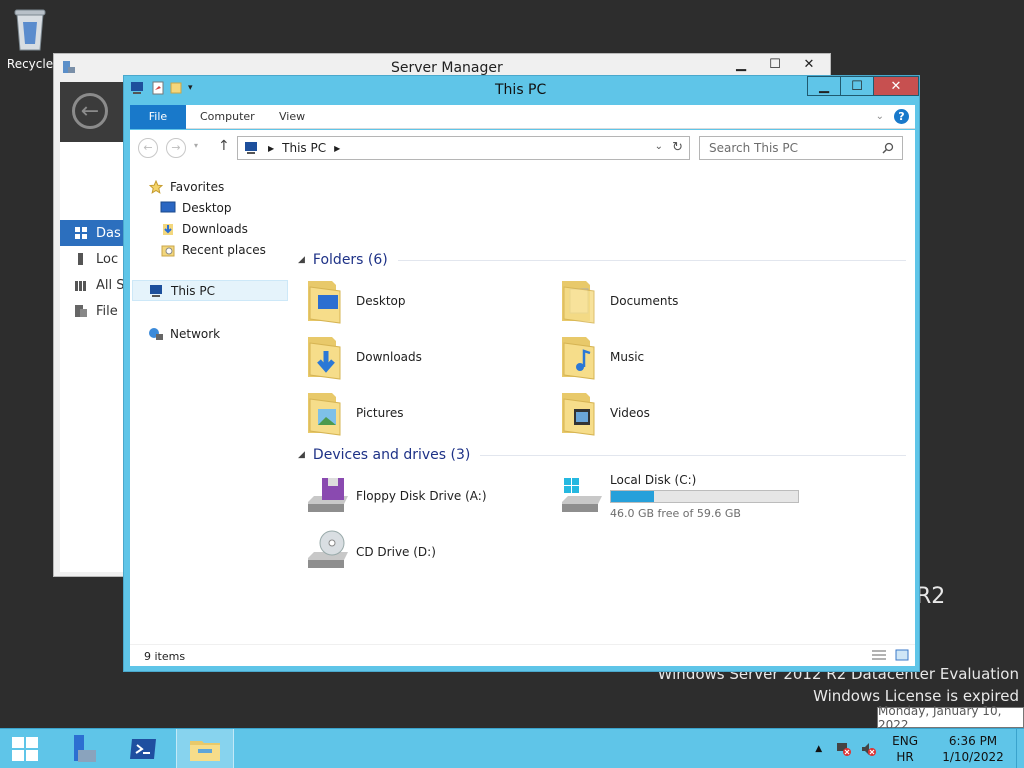 The image size is (1024, 768). I want to click on recent-locations-icon: ▾, so click(196, 145).